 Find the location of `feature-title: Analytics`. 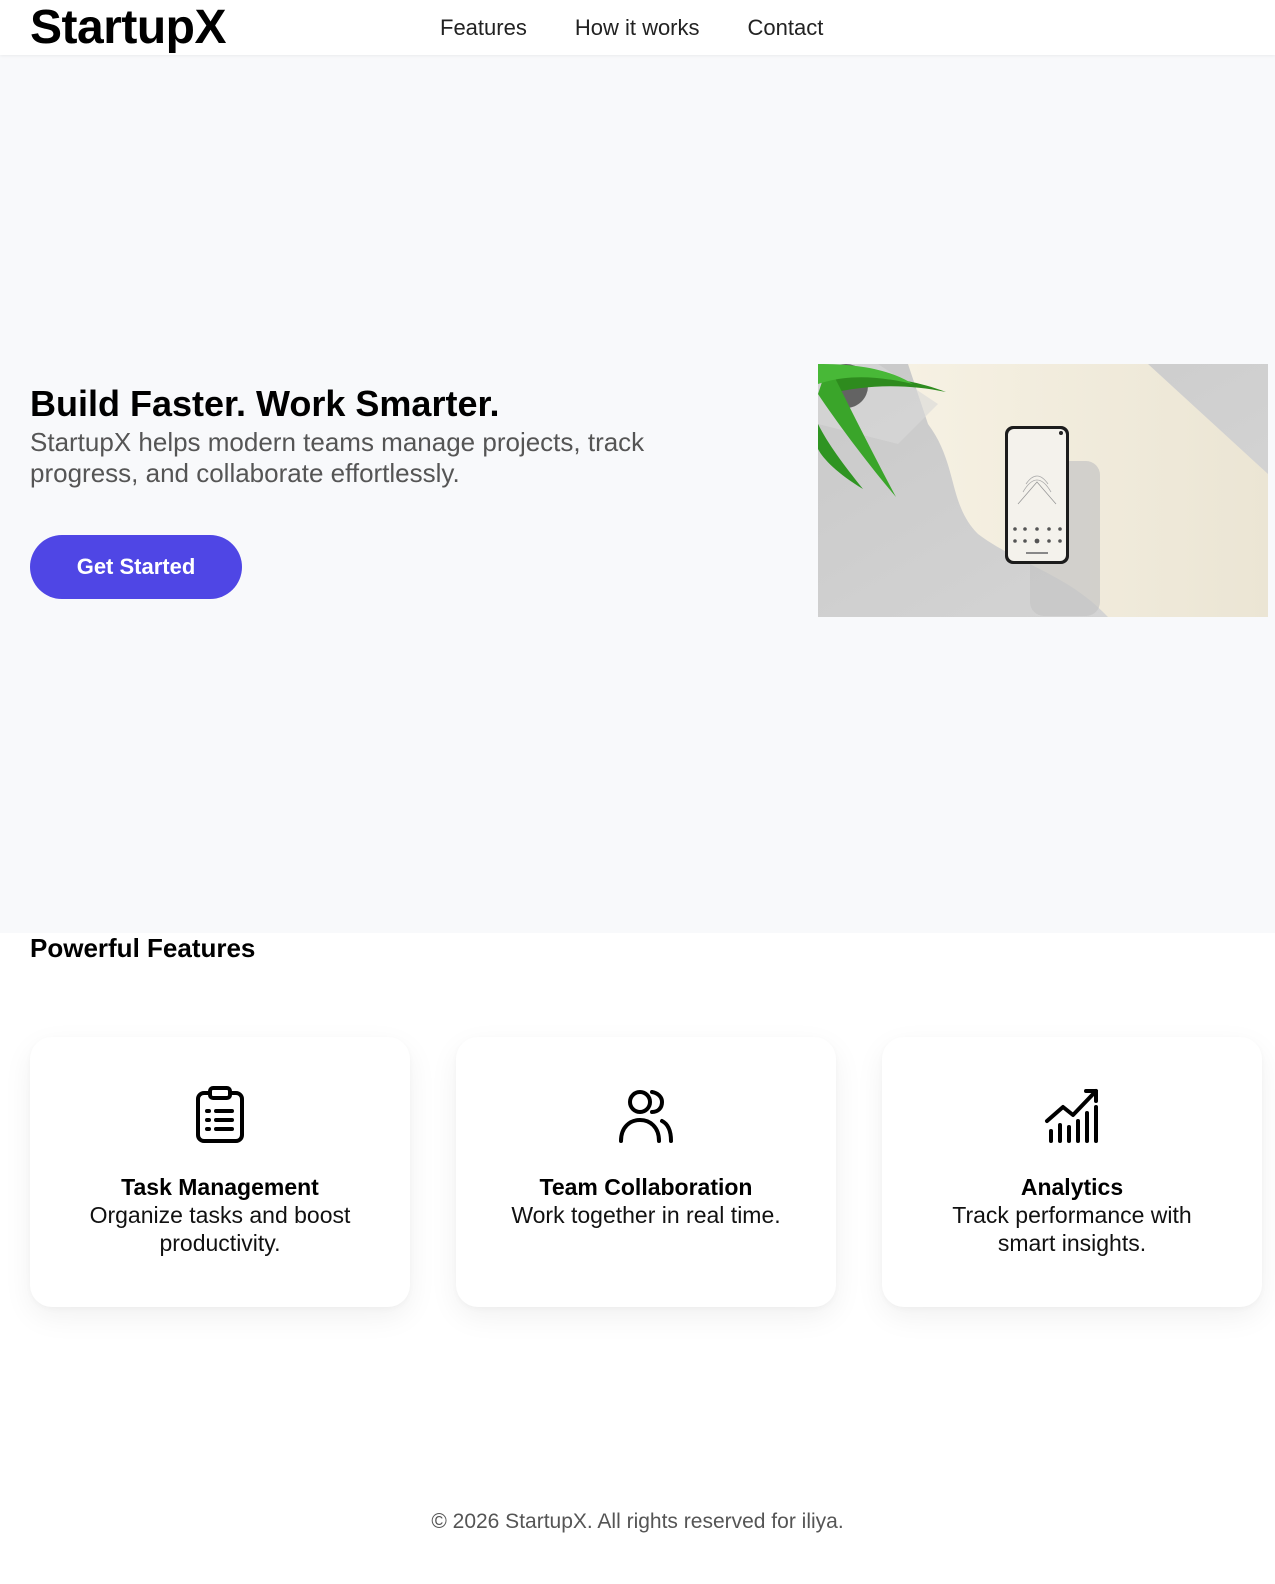

feature-title: Analytics is located at coordinates (1072, 1187).